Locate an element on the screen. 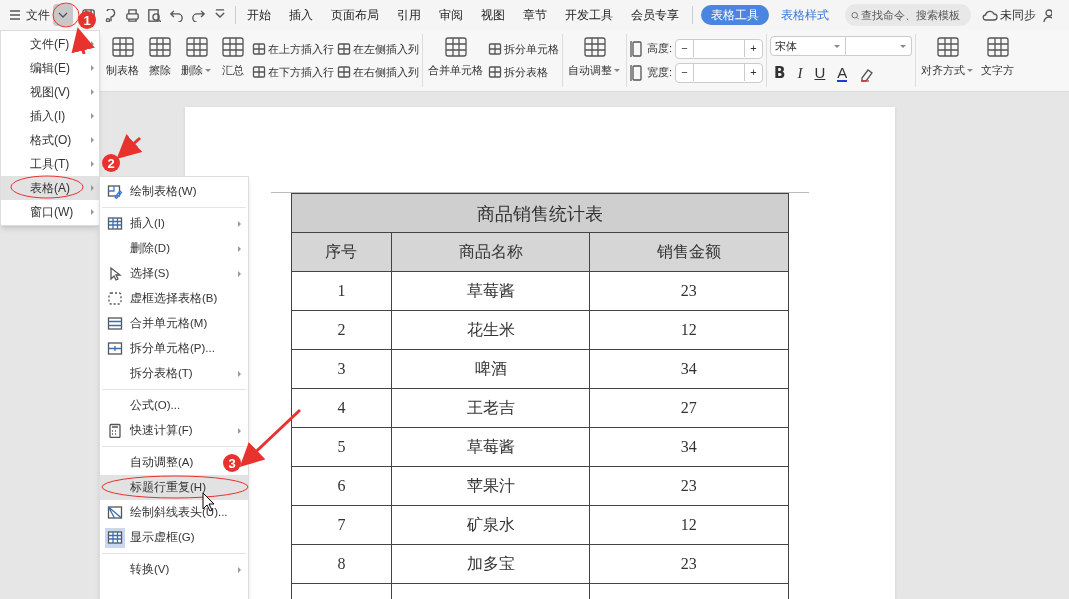 This screenshot has height=599, width=1069. menu-item: 文件(F) is located at coordinates (50, 44).